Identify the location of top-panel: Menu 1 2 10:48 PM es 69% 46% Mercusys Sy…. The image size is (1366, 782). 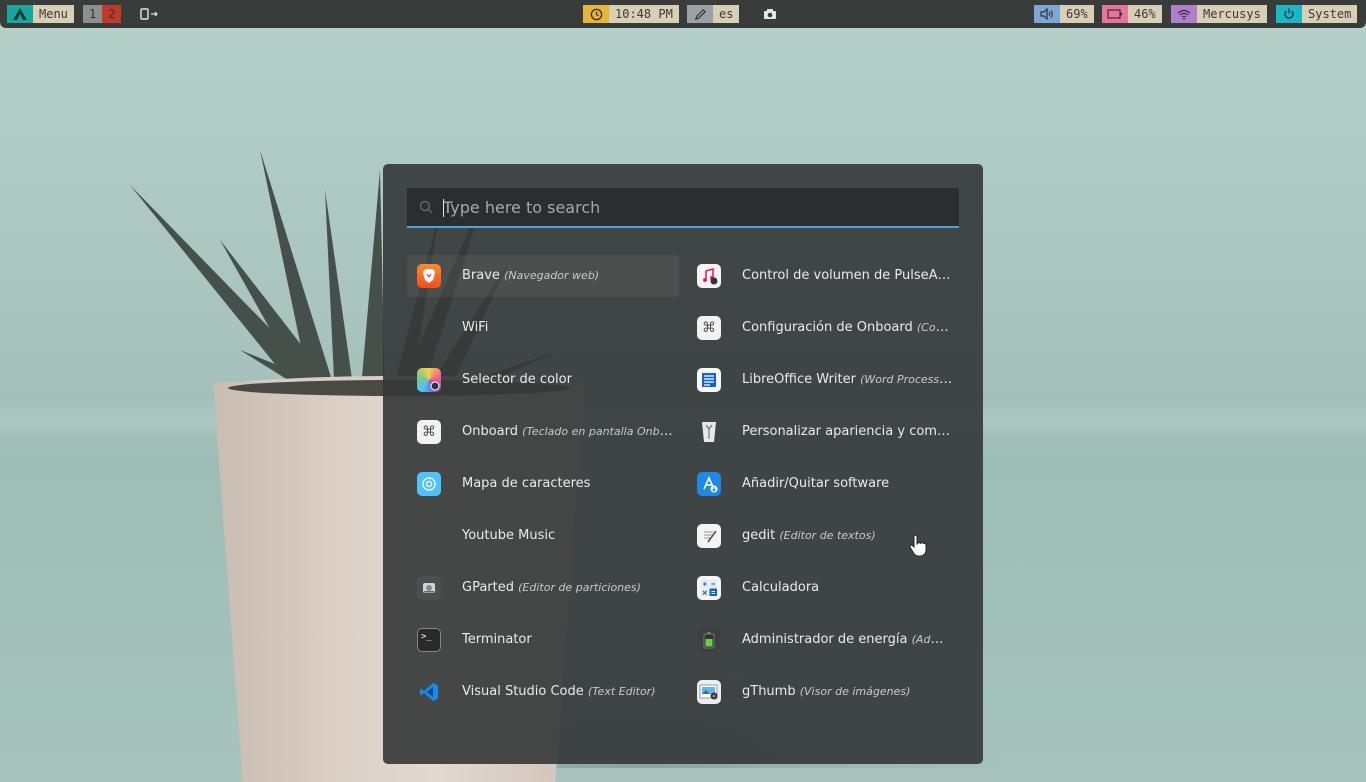
(683, 14).